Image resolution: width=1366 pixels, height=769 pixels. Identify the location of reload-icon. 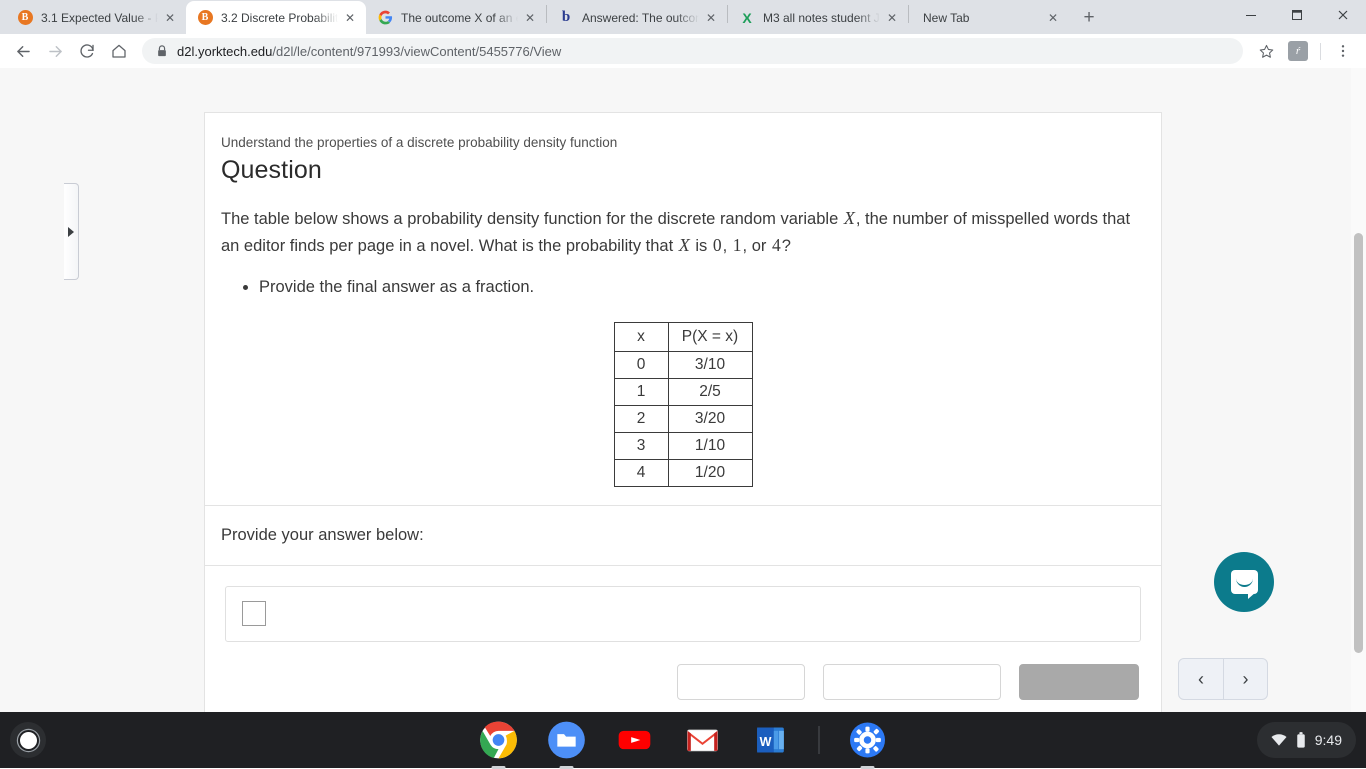
(87, 51).